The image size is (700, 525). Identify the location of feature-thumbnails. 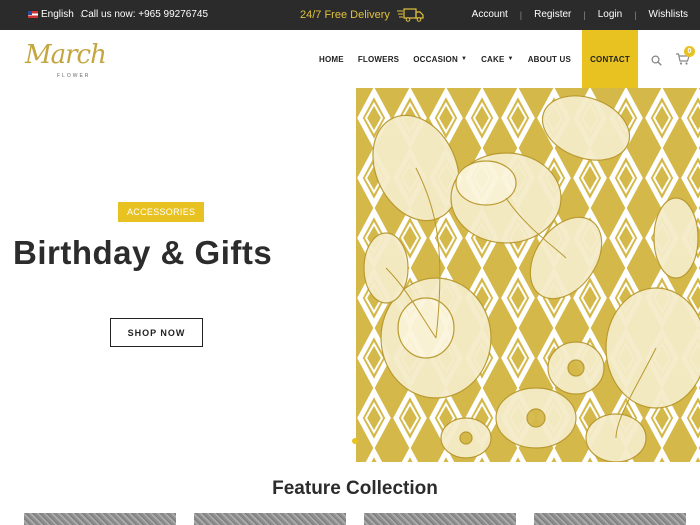
(350, 519).